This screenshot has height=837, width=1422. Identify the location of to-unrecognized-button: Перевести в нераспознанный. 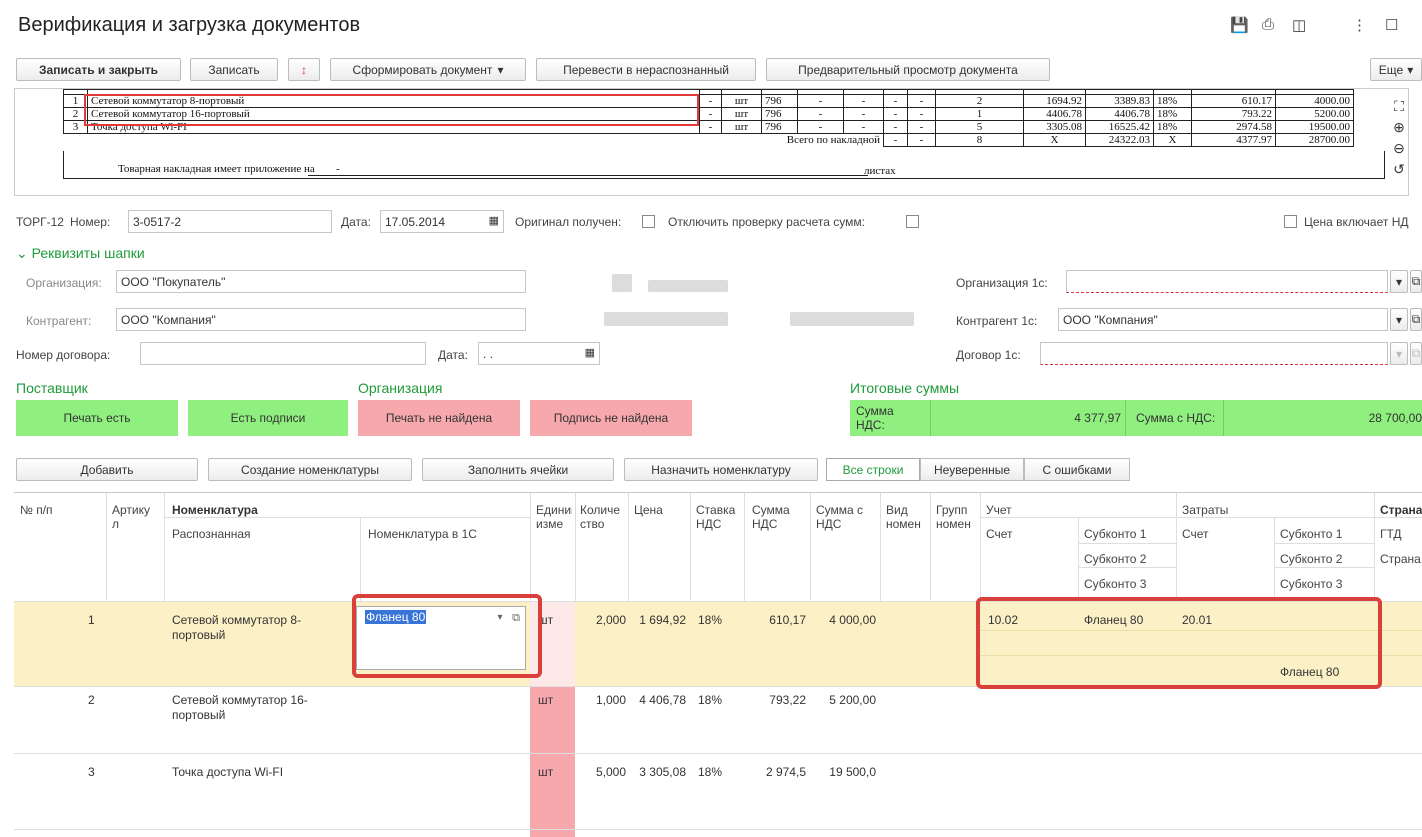
(646, 69).